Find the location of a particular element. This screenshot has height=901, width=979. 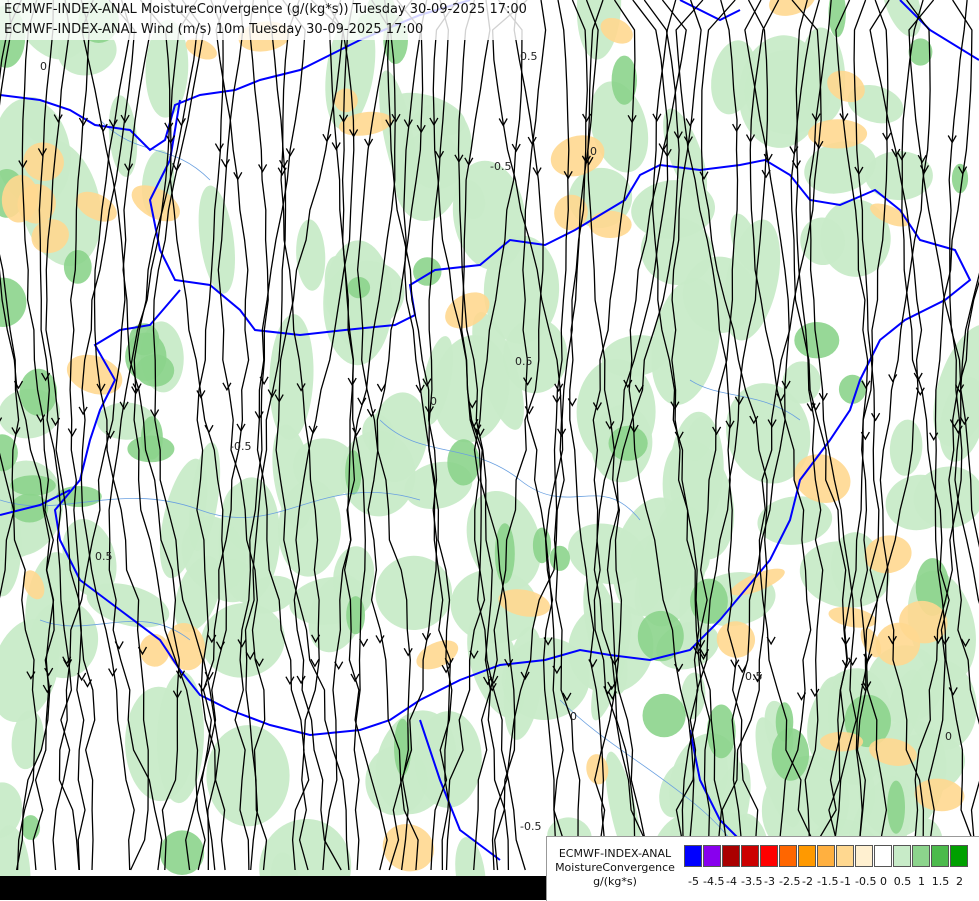

legend-title-line2: MoistureConvergence is located at coordinates (615, 867).